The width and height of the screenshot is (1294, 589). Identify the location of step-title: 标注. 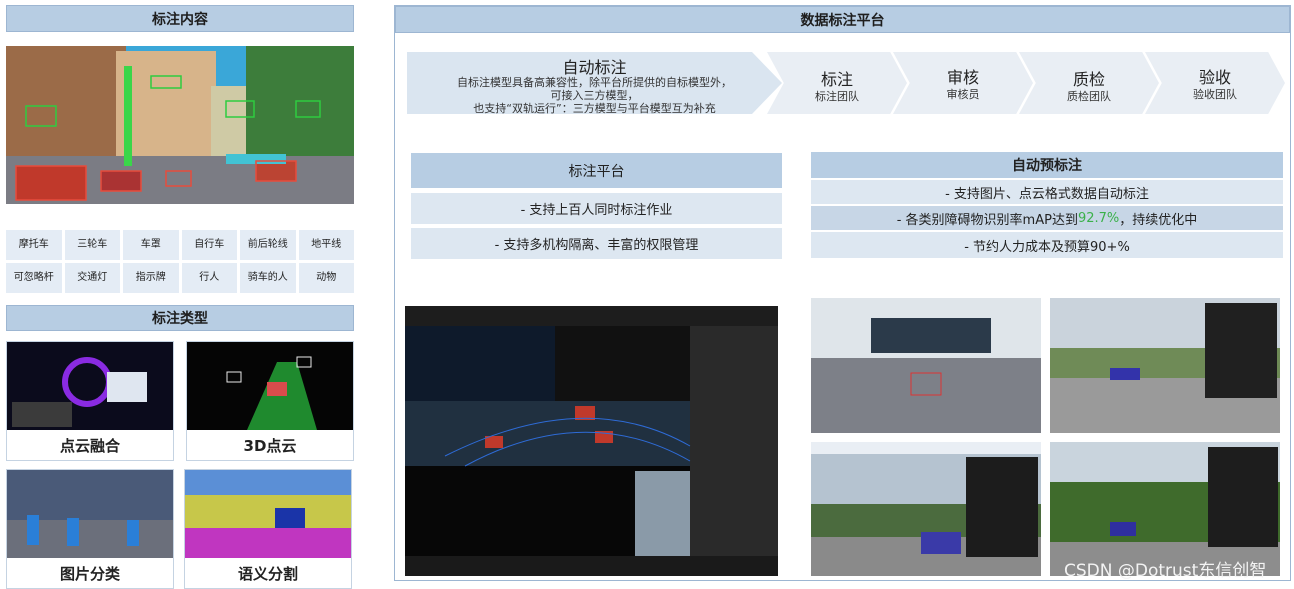
(836, 79).